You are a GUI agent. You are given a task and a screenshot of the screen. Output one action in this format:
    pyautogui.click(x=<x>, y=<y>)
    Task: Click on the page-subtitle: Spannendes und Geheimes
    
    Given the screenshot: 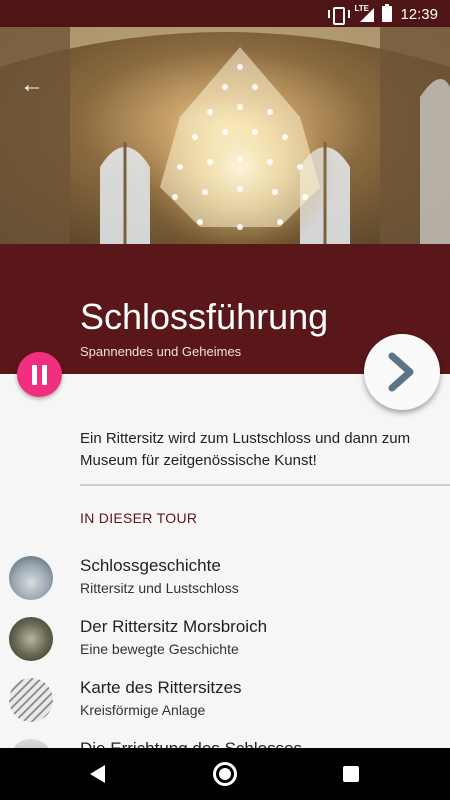 What is the action you would take?
    pyautogui.click(x=161, y=351)
    